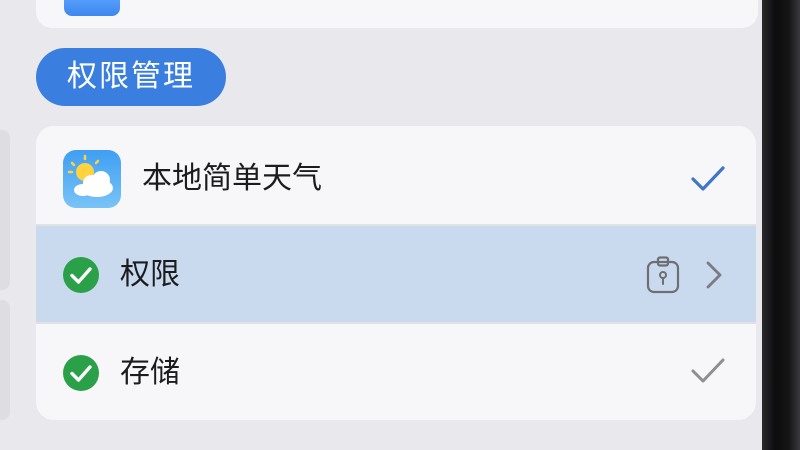 Image resolution: width=800 pixels, height=450 pixels. Describe the element at coordinates (92, 179) in the screenshot. I see `weather-app-icon` at that location.